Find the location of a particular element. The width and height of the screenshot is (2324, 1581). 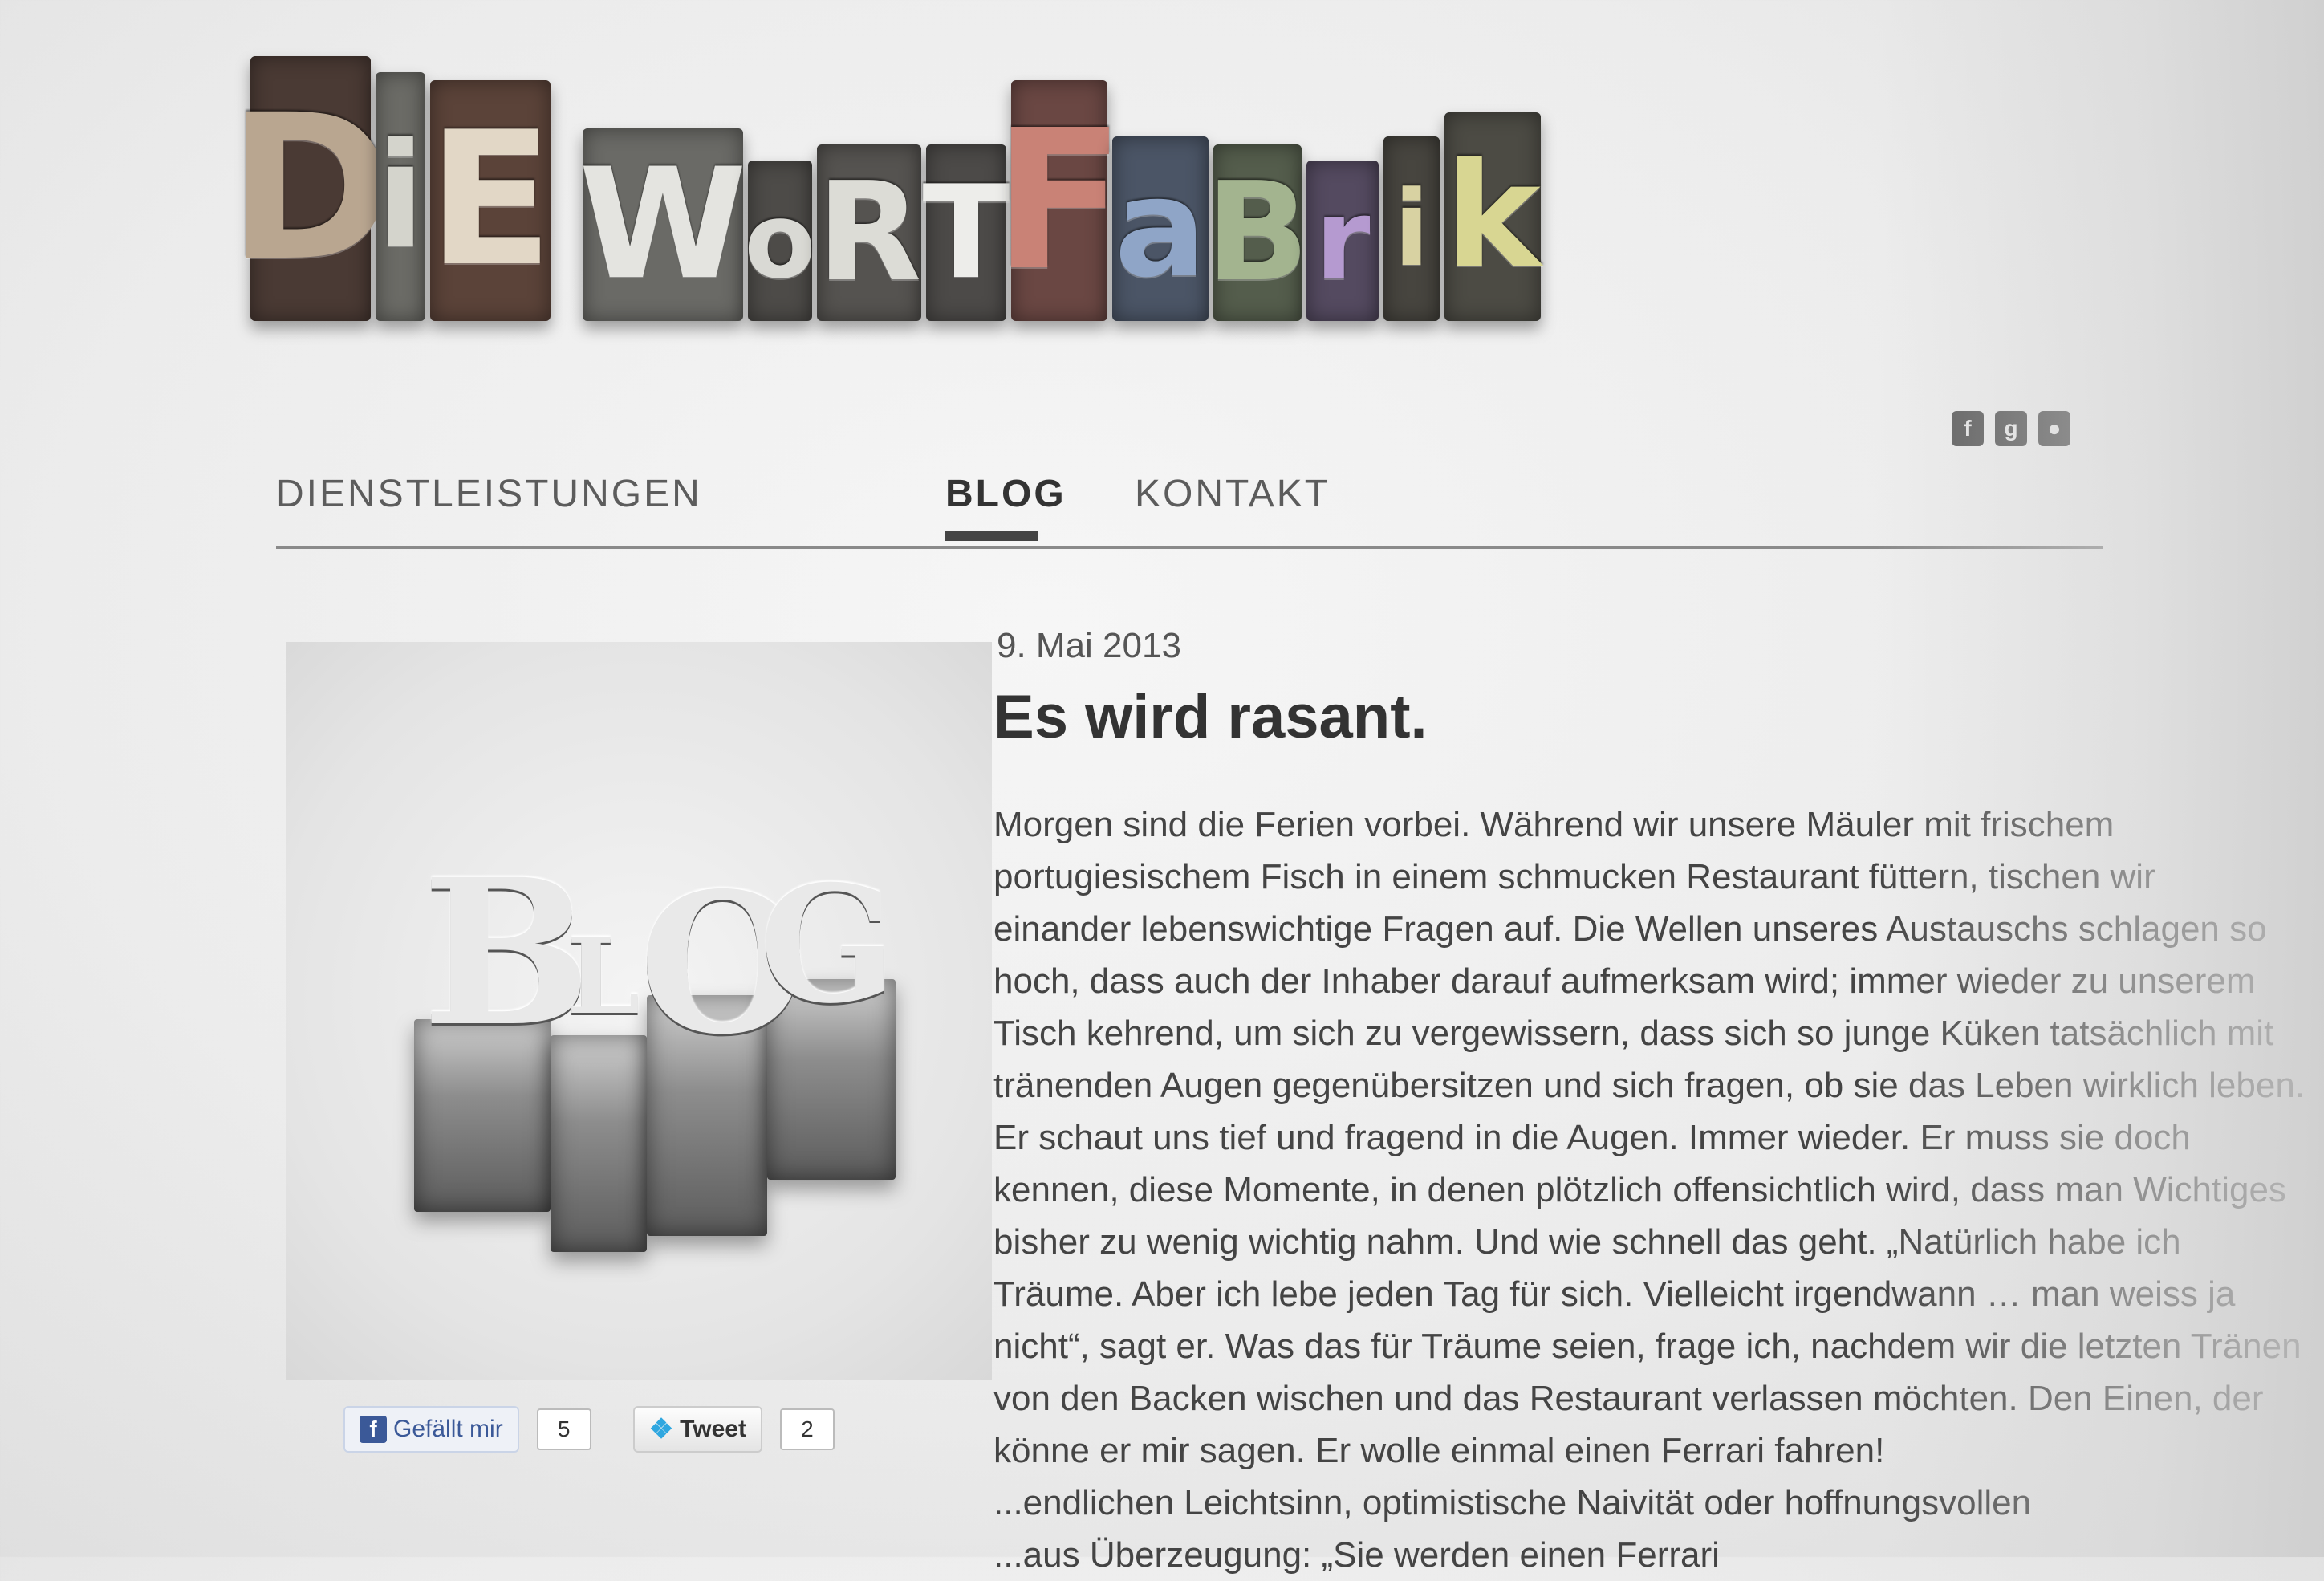

main-navigation: DIENSTLEISTUNGEN BLOG KONTAKT is located at coordinates (1189, 499).